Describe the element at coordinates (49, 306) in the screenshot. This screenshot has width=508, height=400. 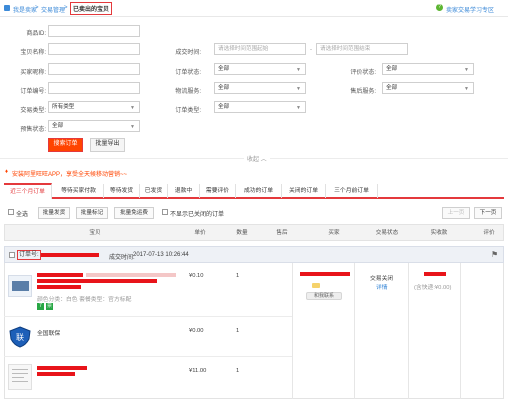
I see `invoice-badge: 票` at that location.